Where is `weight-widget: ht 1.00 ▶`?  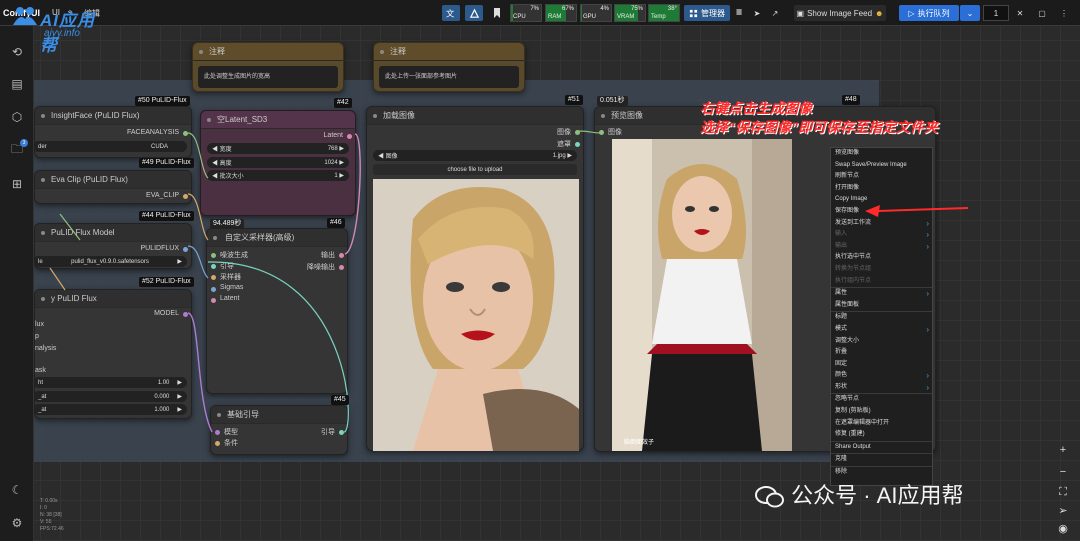 weight-widget: ht 1.00 ▶ is located at coordinates (110, 382).